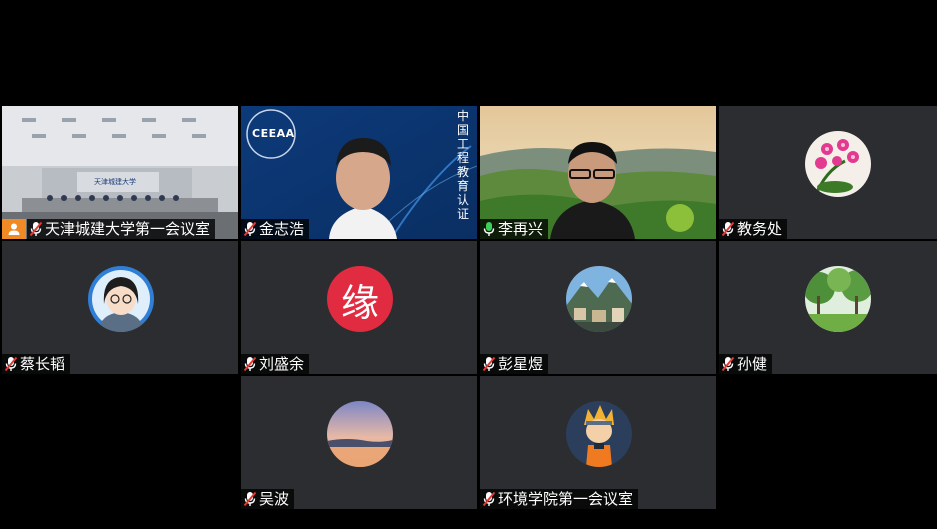  Describe the element at coordinates (838, 164) in the screenshot. I see `orchid-icon` at that location.